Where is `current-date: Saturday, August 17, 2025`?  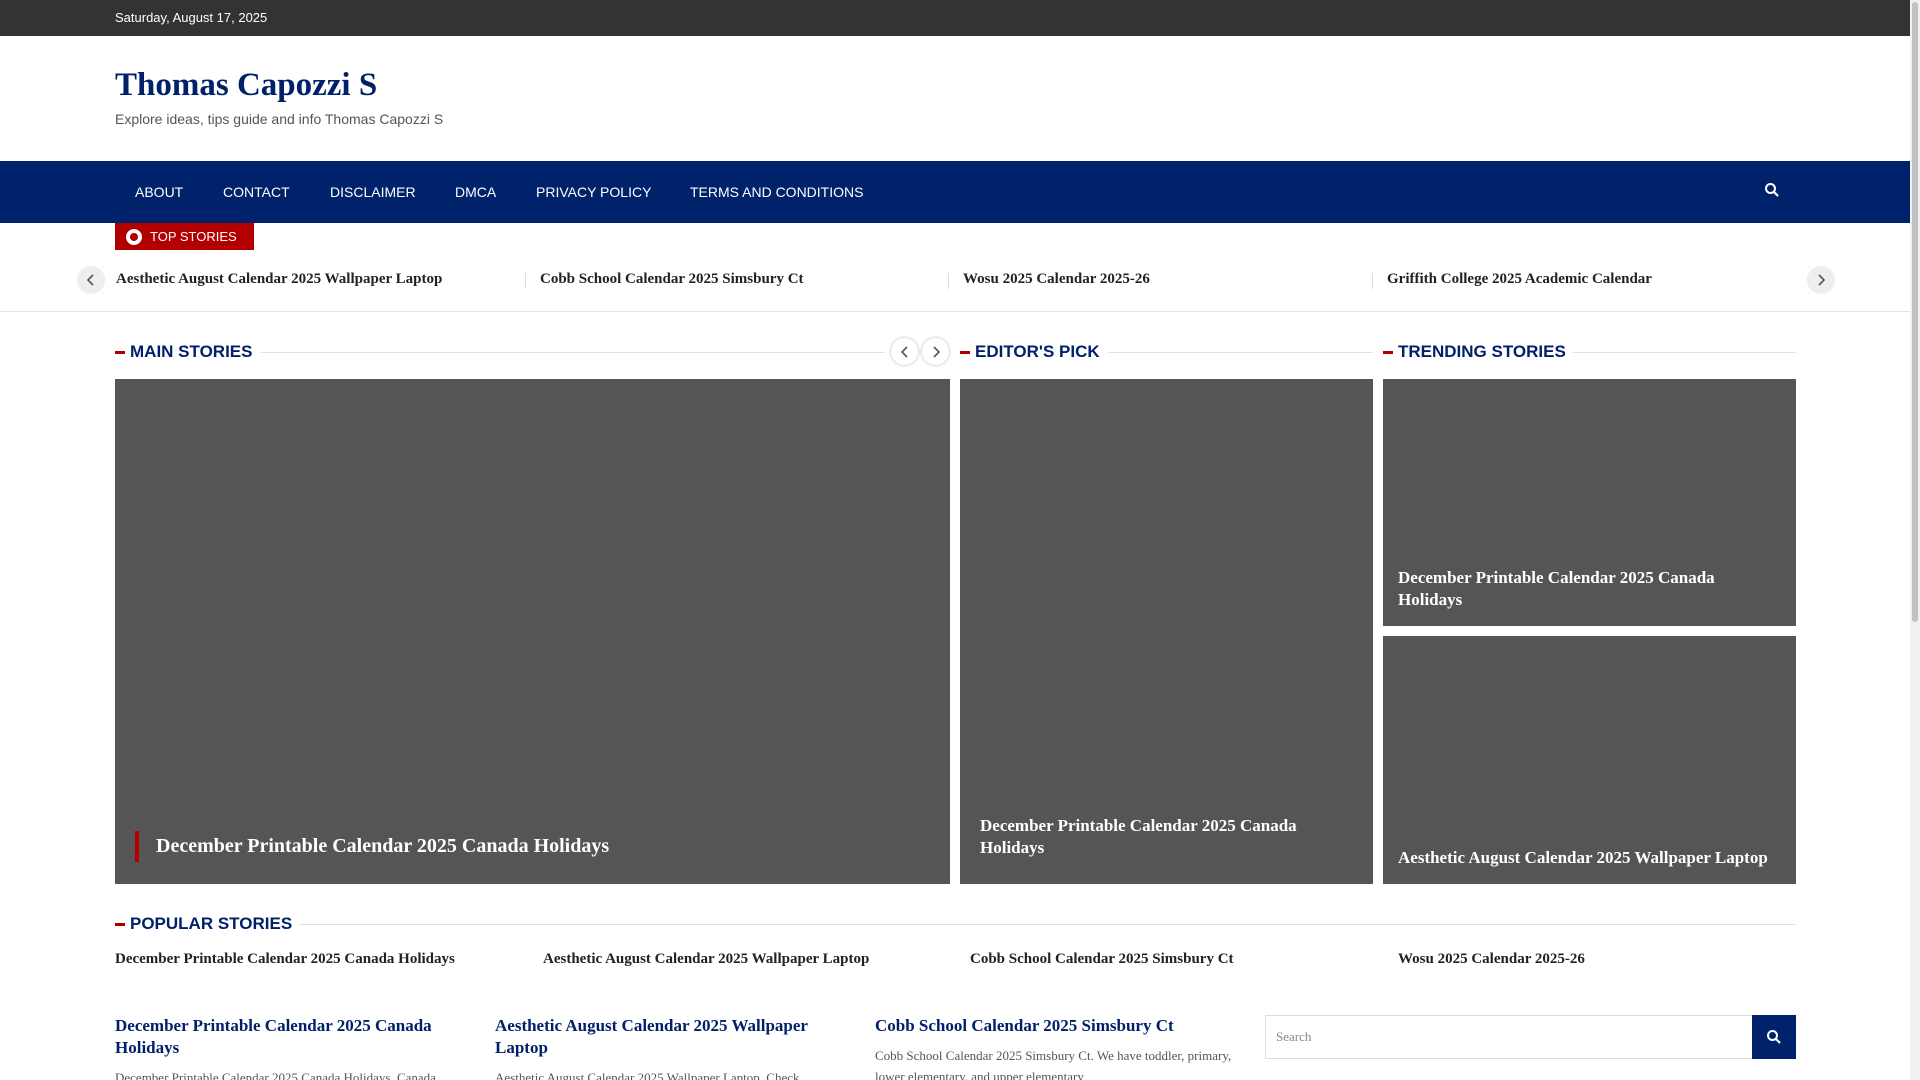
current-date: Saturday, August 17, 2025 is located at coordinates (191, 17).